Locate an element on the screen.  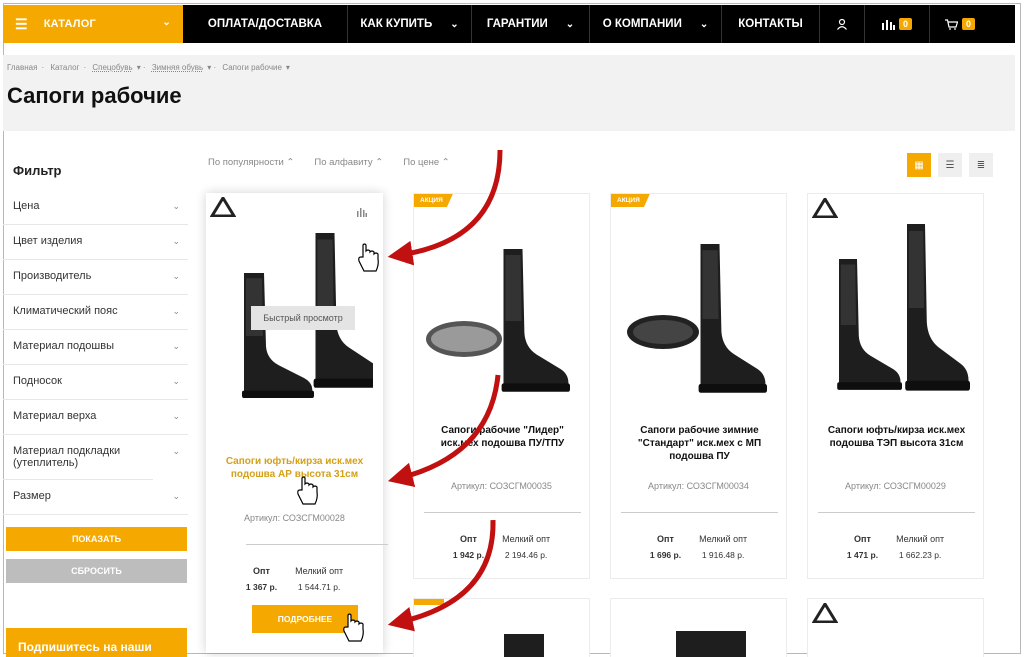
sort-popularity: По популярности ⌃ is located at coordinates (251, 162).